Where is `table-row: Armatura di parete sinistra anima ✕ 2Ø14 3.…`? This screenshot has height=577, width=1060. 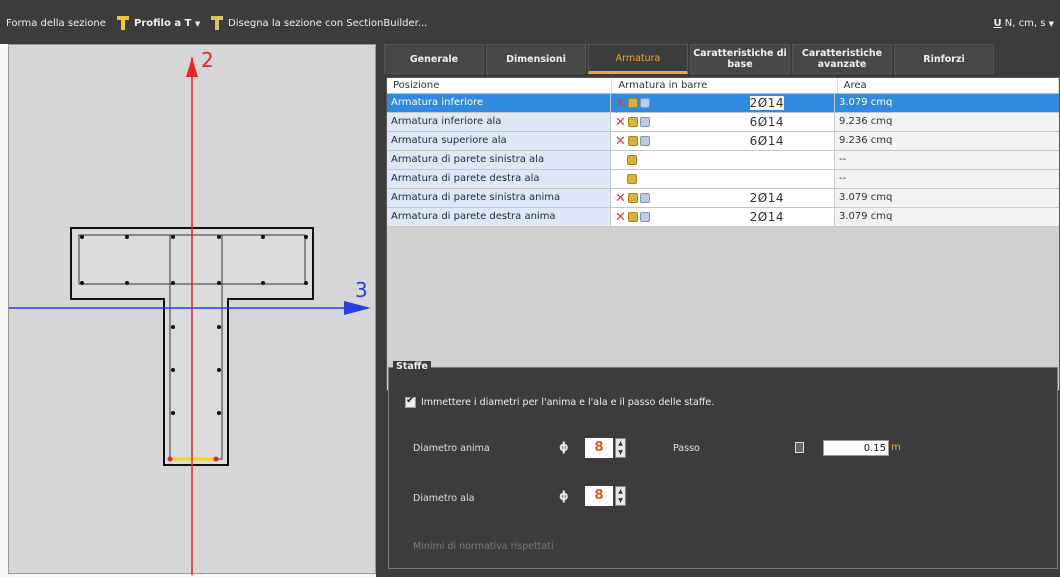
table-row: Armatura di parete sinistra anima ✕ 2Ø14 3.… is located at coordinates (723, 198).